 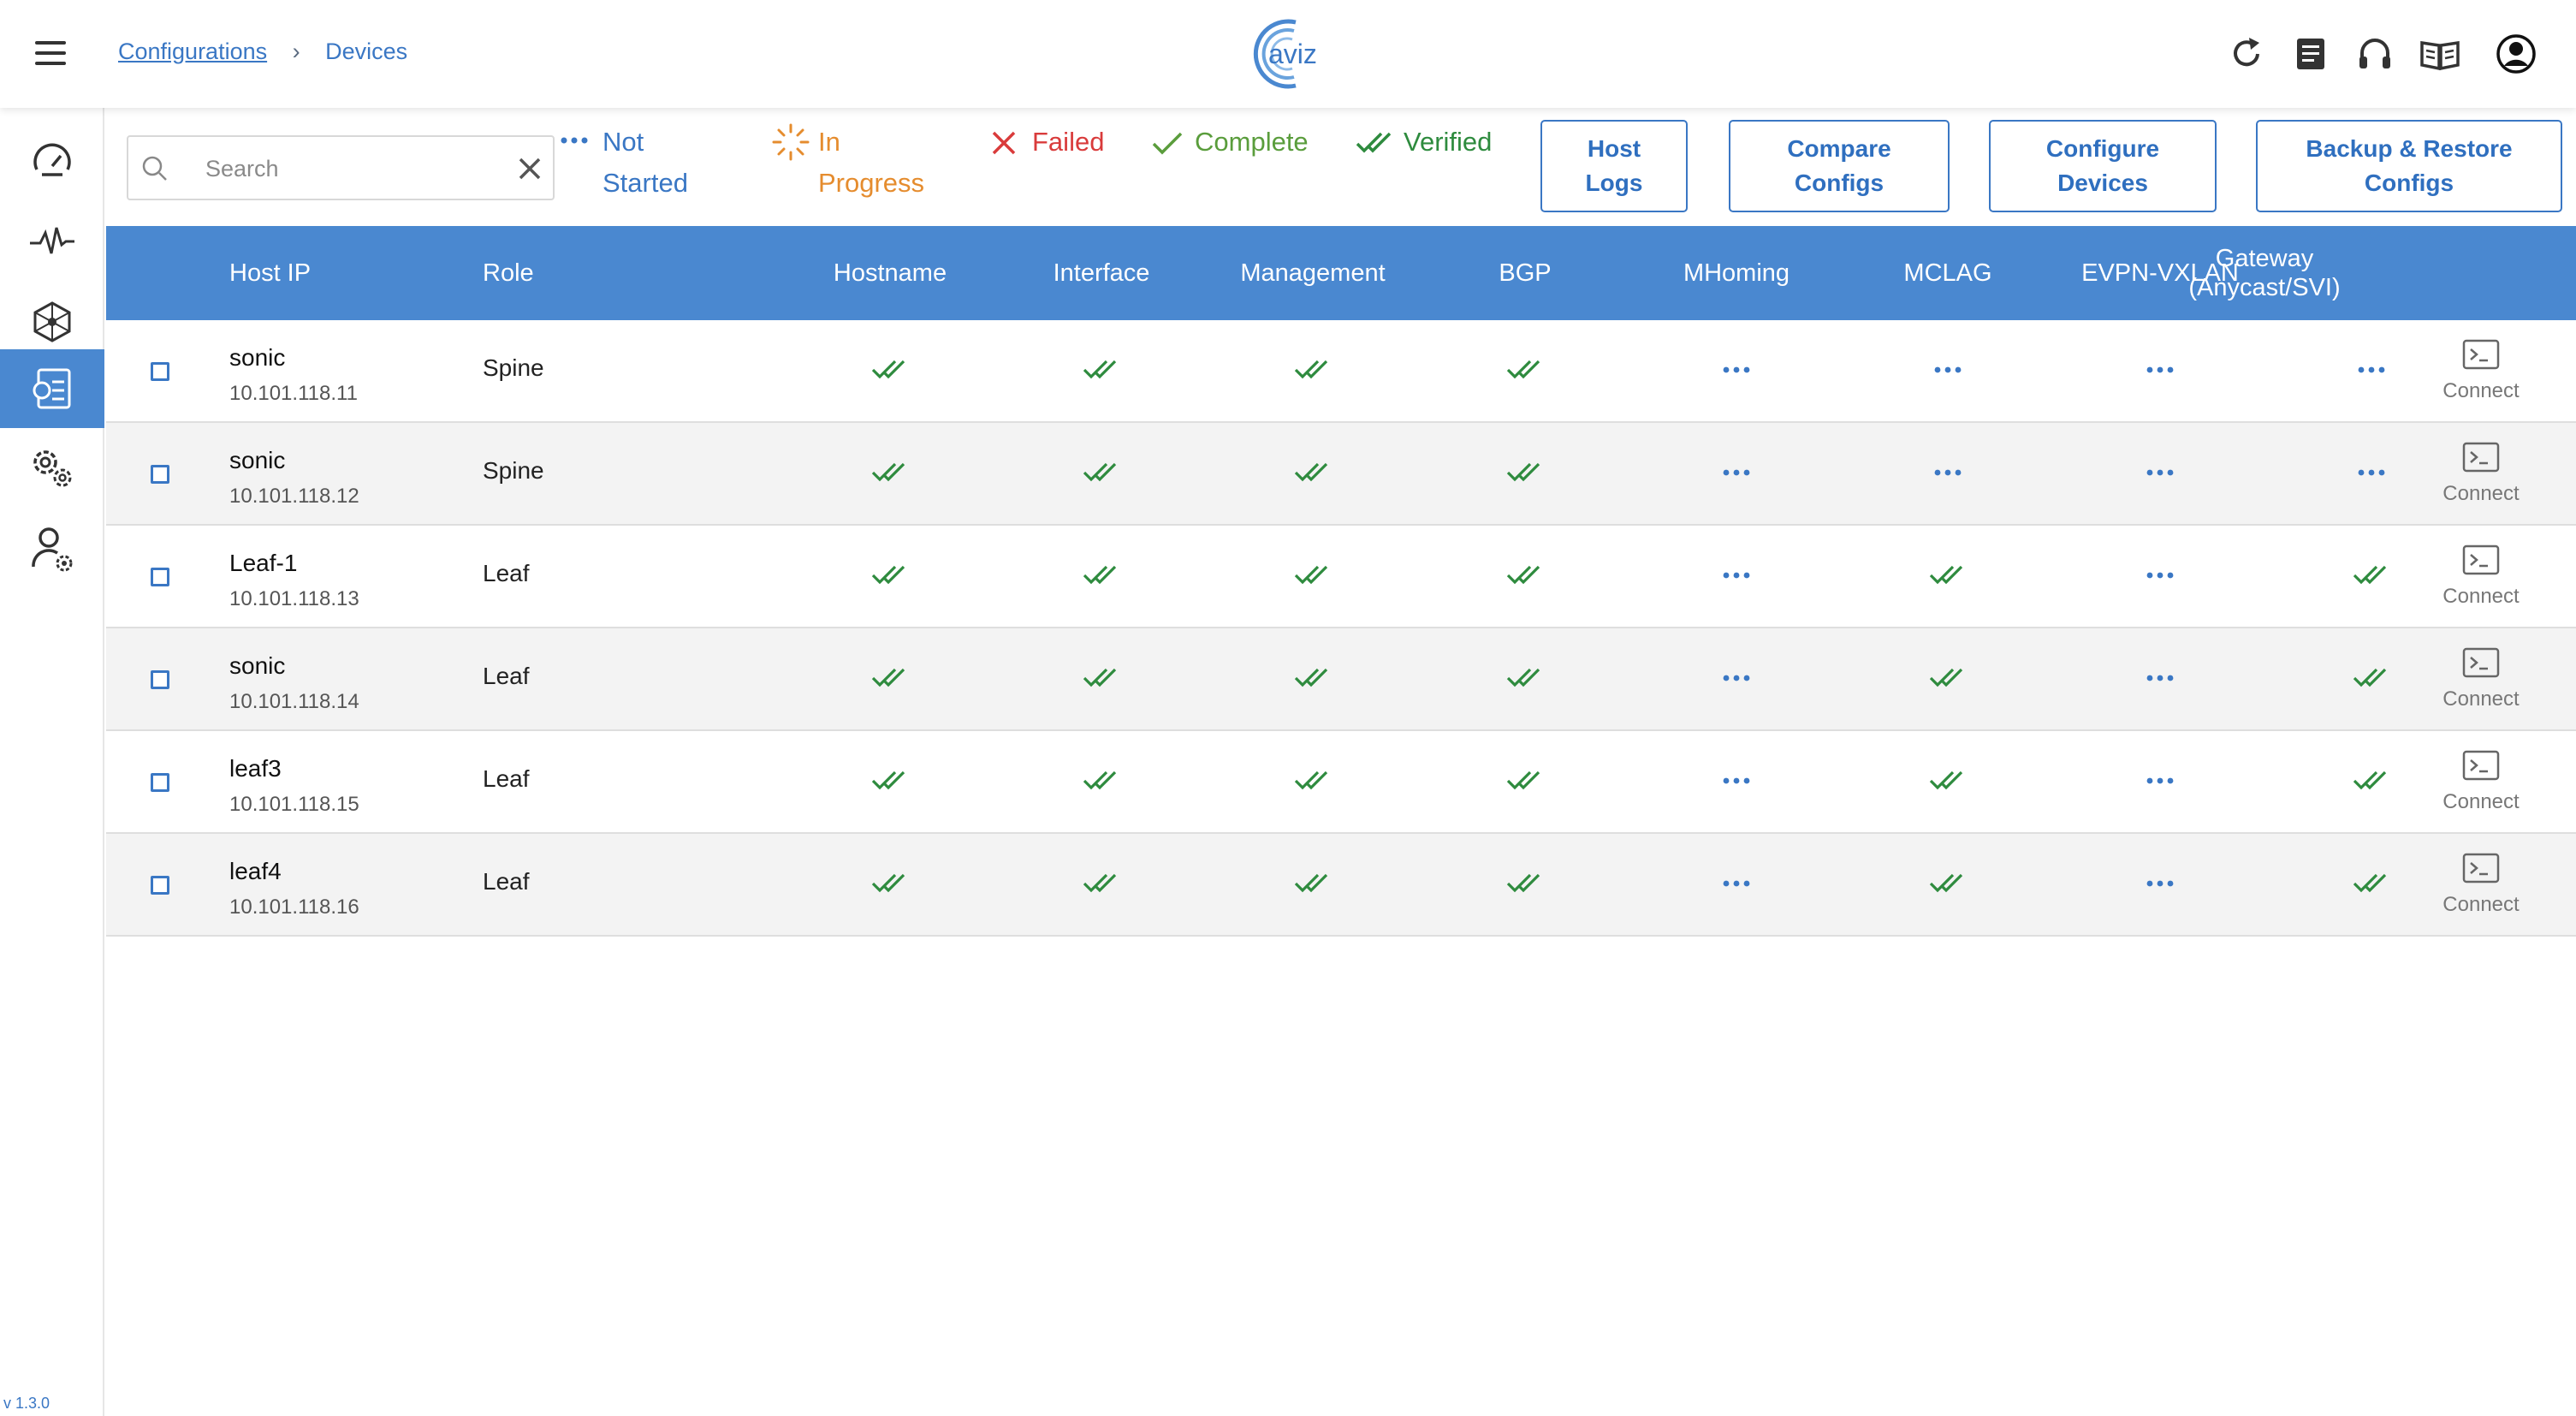 I want to click on row-host-ip: 10.101.118.15, so click(x=294, y=804).